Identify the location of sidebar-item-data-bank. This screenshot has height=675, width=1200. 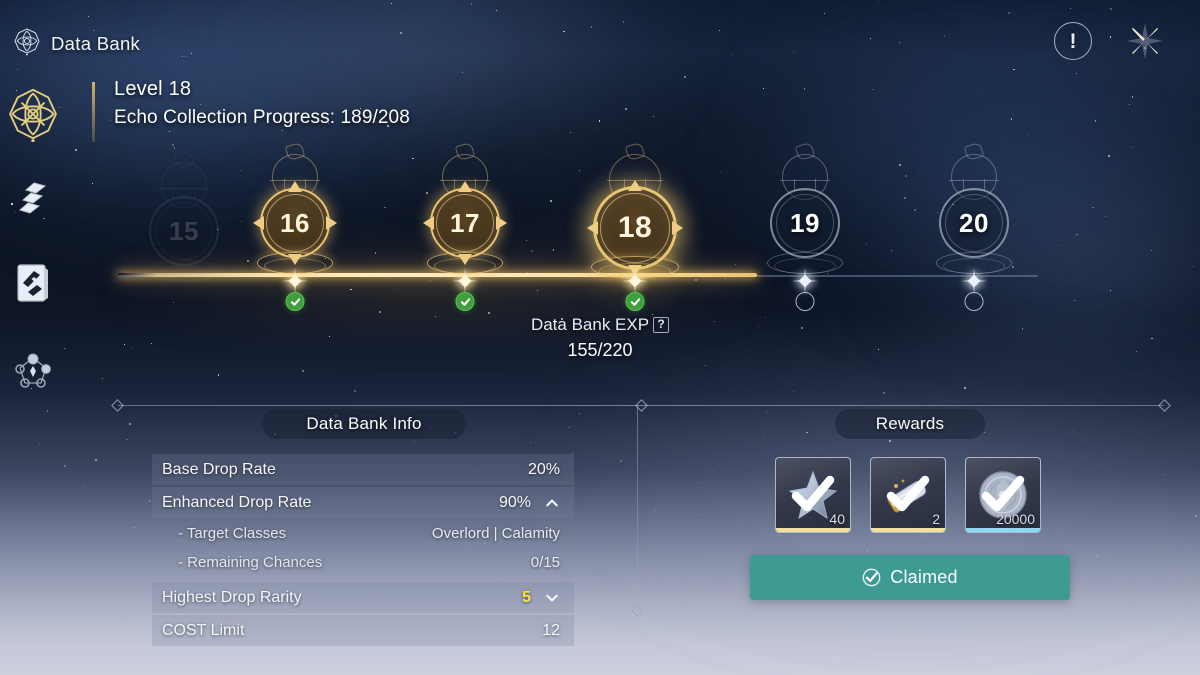
(33, 114).